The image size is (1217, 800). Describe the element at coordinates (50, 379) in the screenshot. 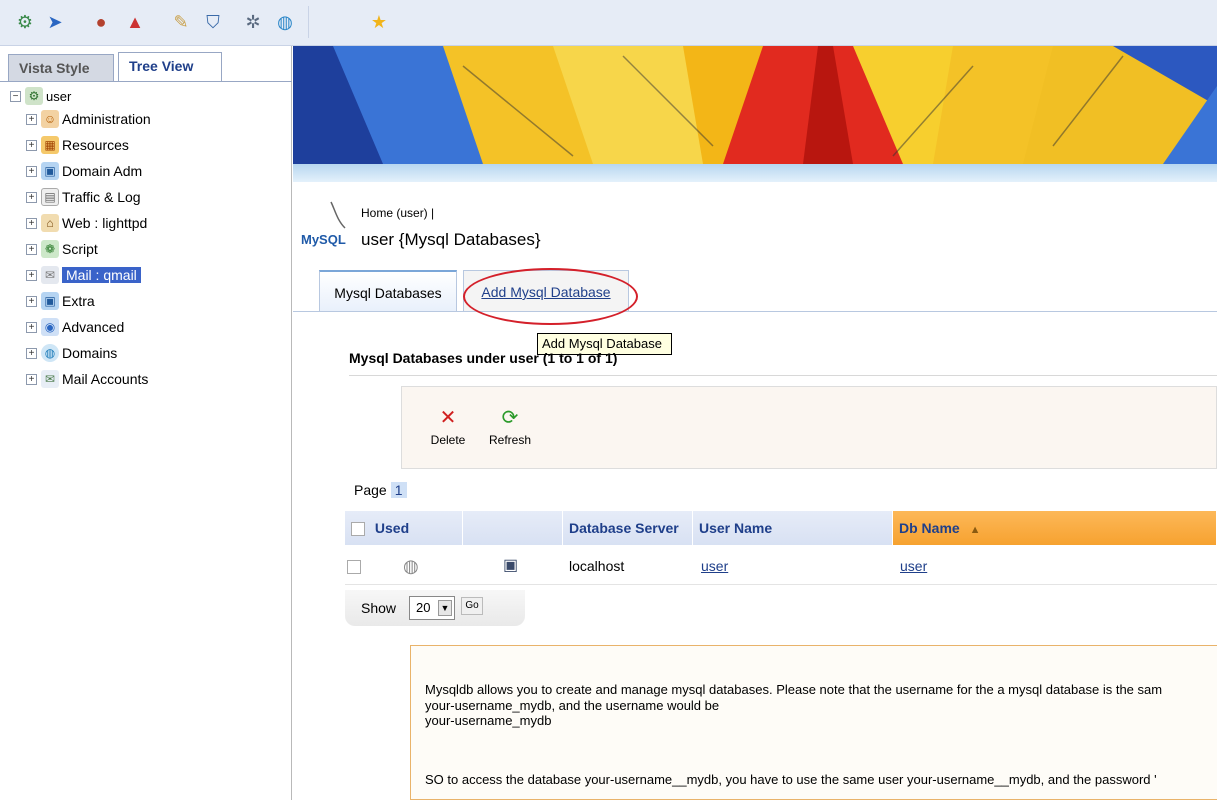

I see `mail-accounts-icon: ✉` at that location.